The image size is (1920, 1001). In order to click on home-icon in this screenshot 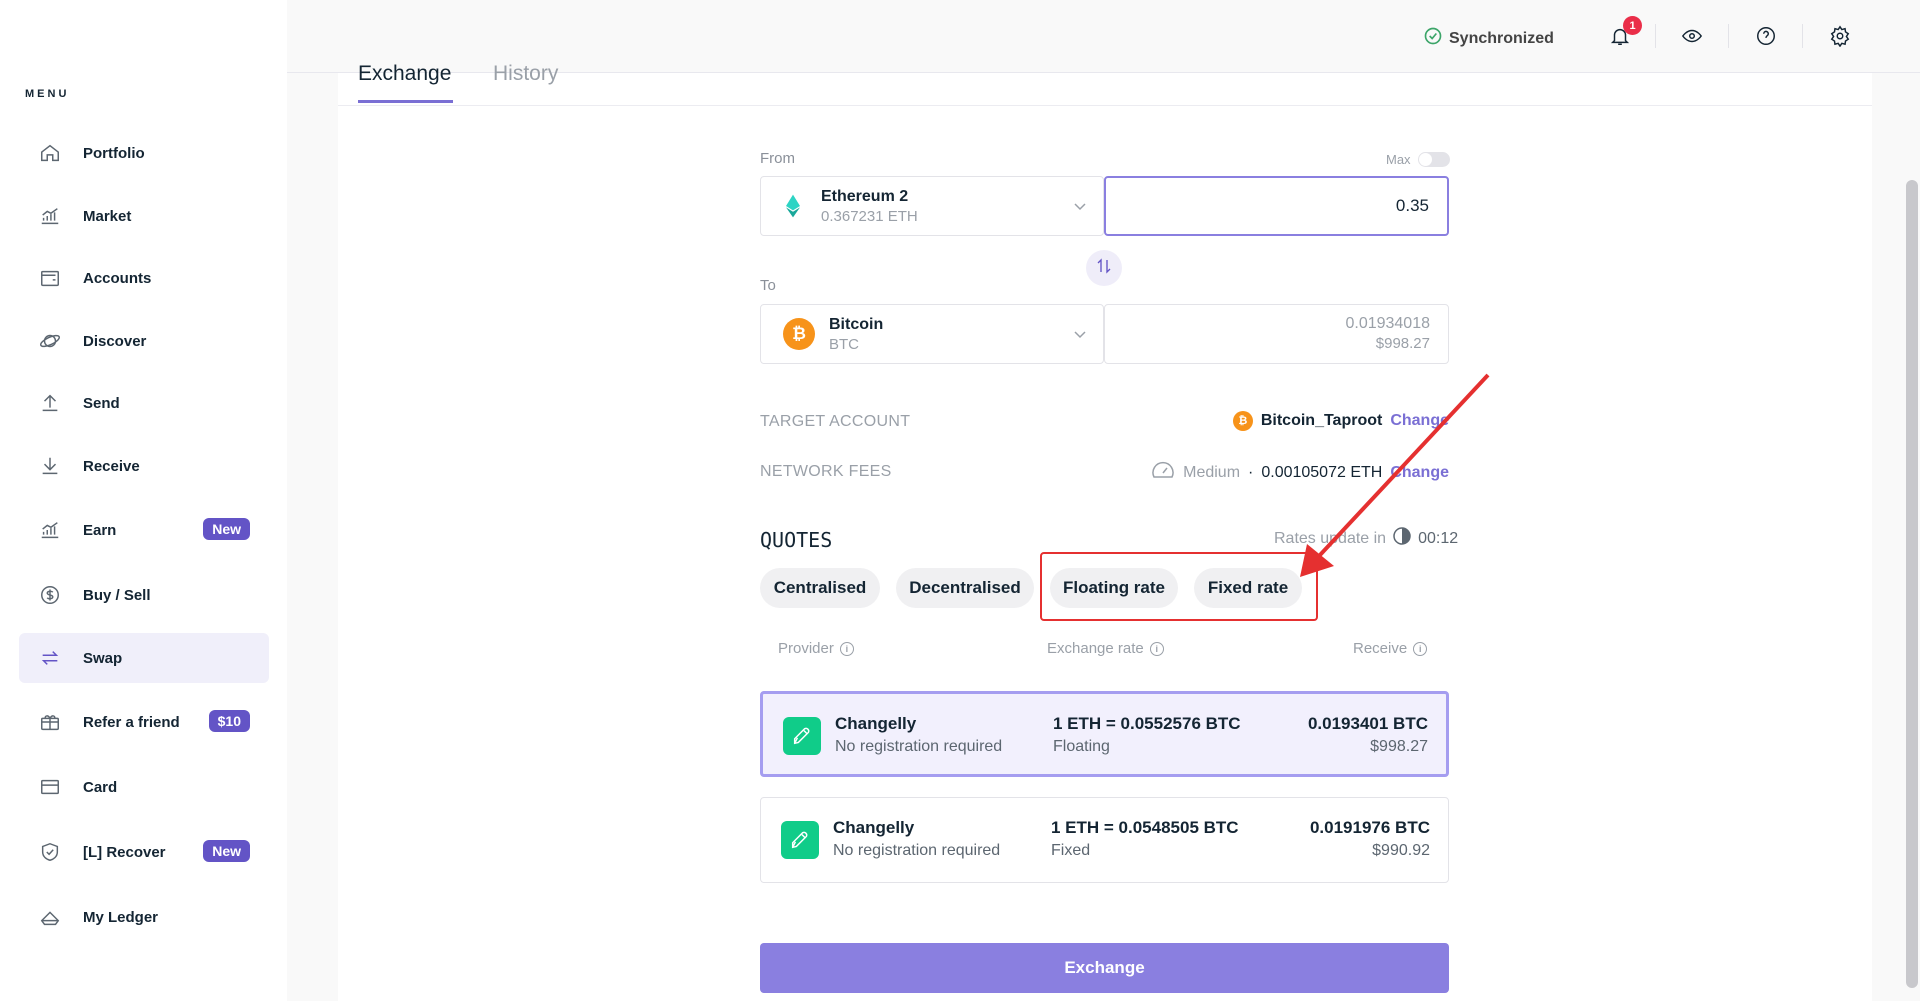, I will do `click(50, 153)`.